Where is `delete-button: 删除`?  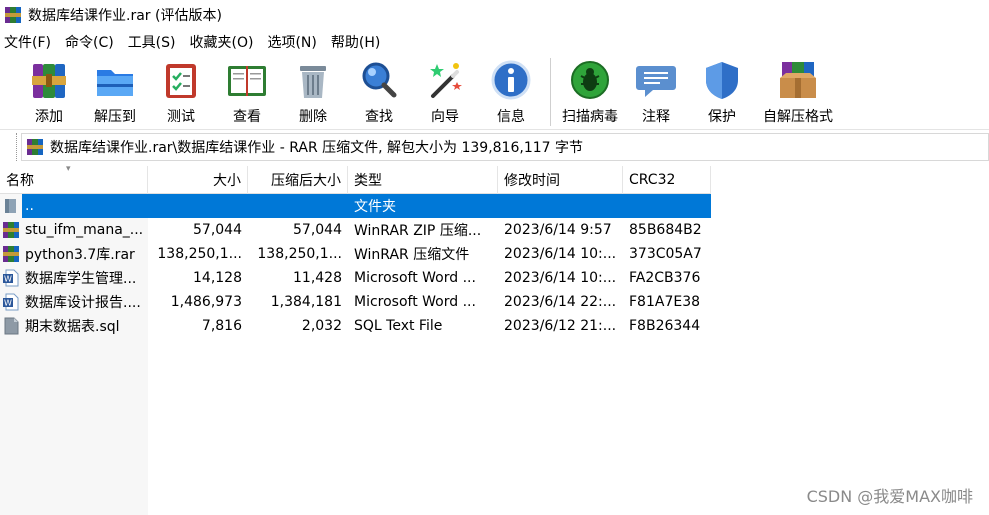
delete-button: 删除 is located at coordinates (313, 91).